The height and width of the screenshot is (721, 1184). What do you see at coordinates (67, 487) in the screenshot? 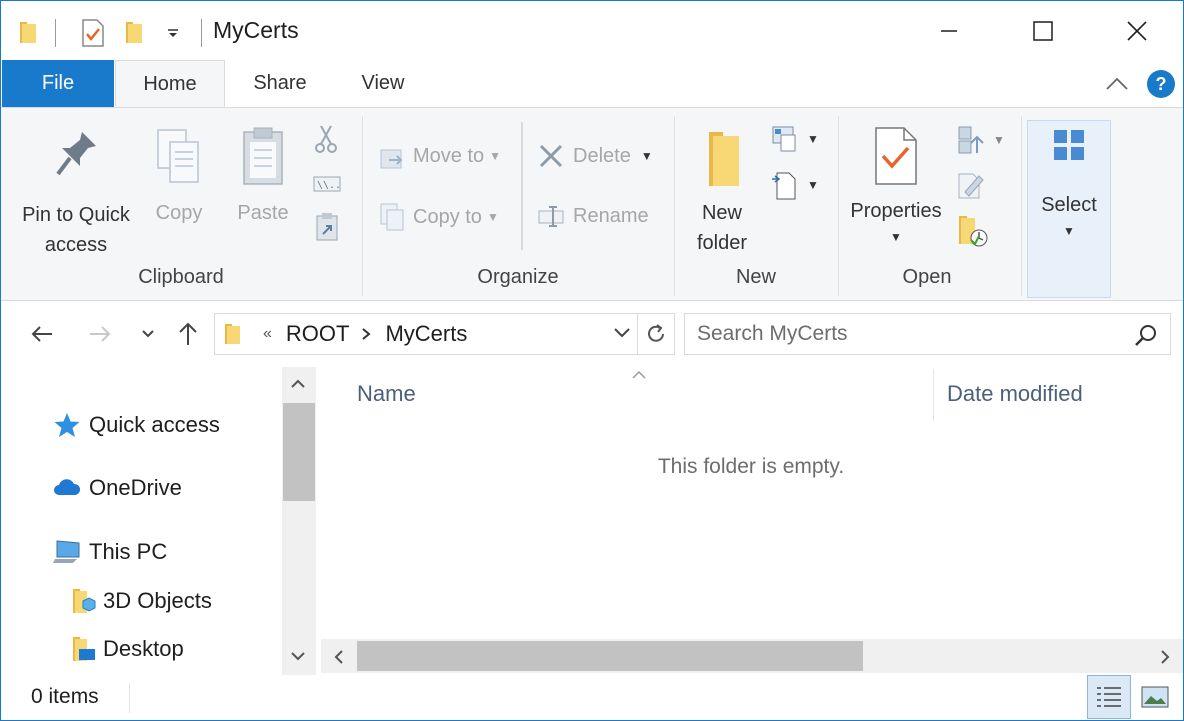
I see `cloud-icon` at bounding box center [67, 487].